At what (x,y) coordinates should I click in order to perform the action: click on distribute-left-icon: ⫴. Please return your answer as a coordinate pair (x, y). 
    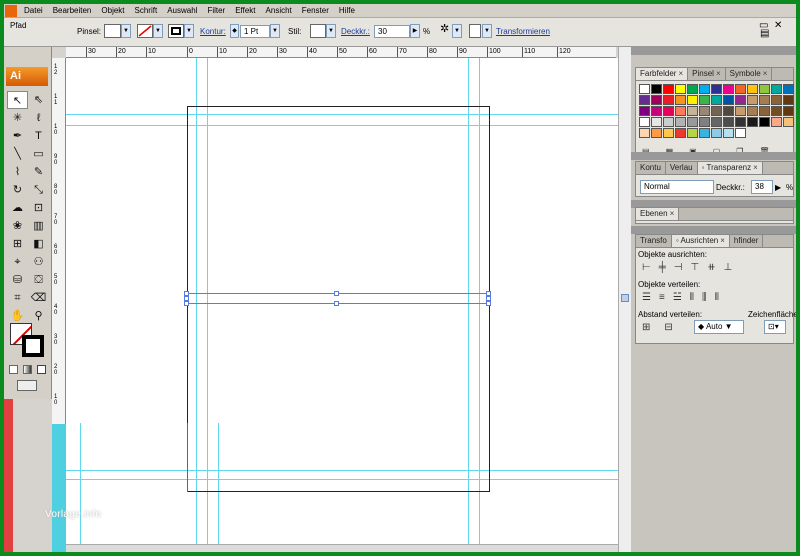
    Looking at the image, I should click on (692, 297).